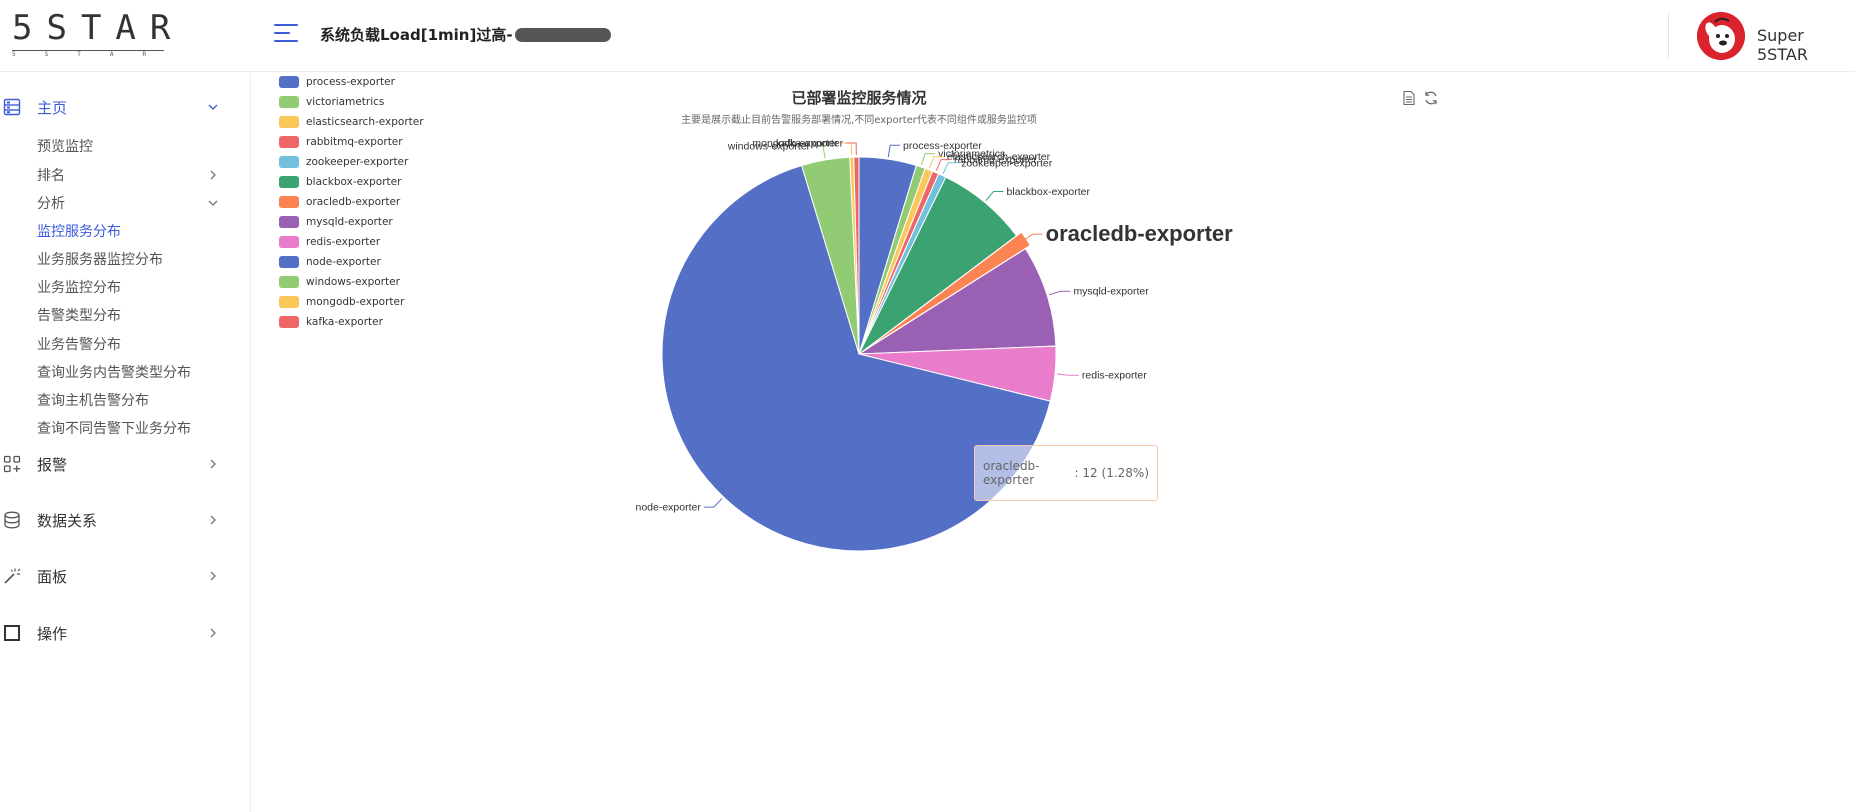 This screenshot has height=812, width=1855. What do you see at coordinates (1431, 98) in the screenshot?
I see `refresh-icon` at bounding box center [1431, 98].